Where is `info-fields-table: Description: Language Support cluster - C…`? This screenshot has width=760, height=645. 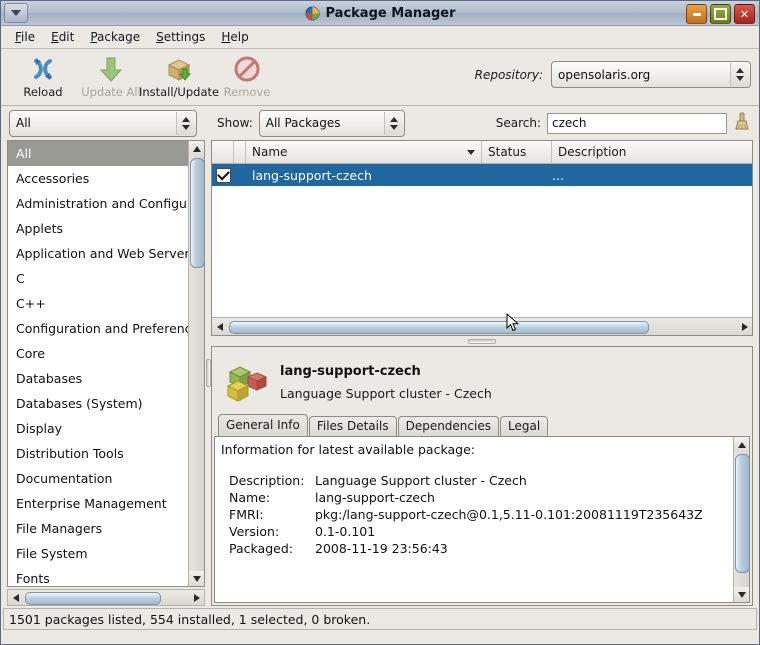 info-fields-table: Description: Language Support cluster - C… is located at coordinates (462, 514).